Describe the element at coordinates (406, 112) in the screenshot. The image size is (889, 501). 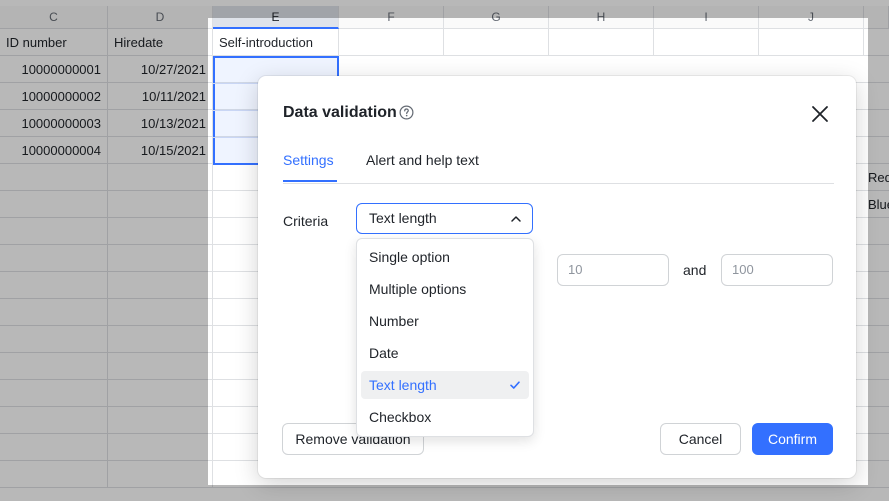
I see `help-circle-icon` at that location.